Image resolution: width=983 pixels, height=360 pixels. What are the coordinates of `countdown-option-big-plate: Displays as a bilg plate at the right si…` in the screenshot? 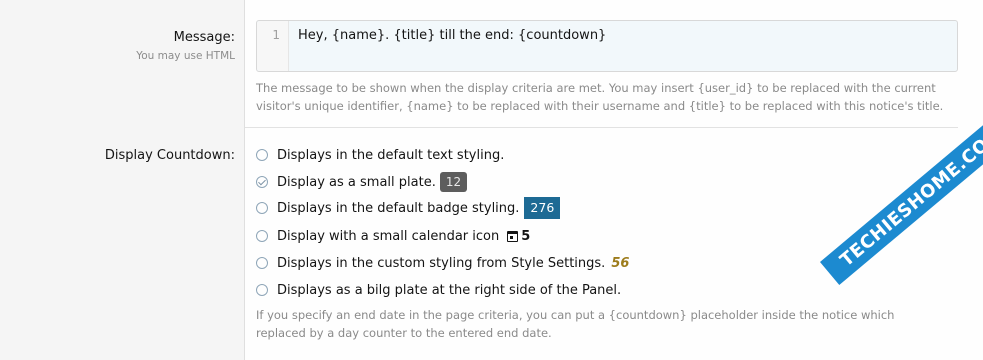 It's located at (438, 290).